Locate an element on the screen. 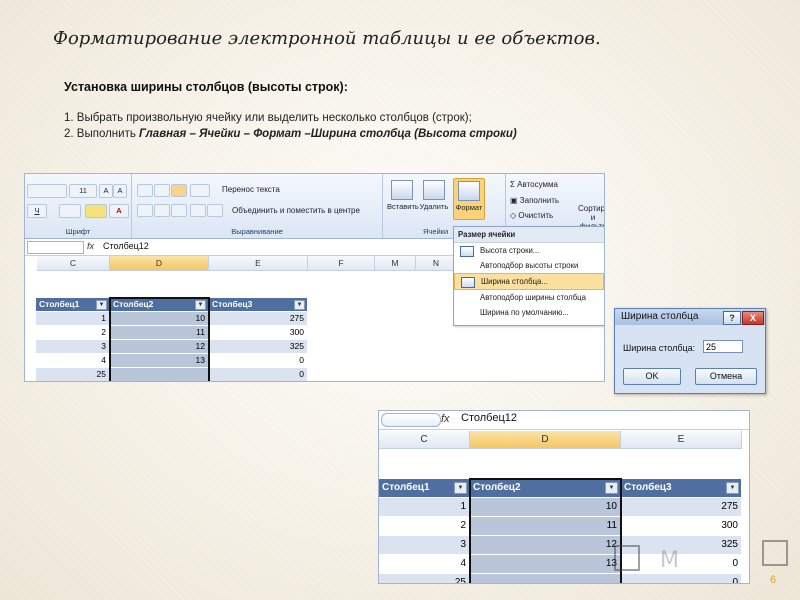  help-button: ? is located at coordinates (732, 318).